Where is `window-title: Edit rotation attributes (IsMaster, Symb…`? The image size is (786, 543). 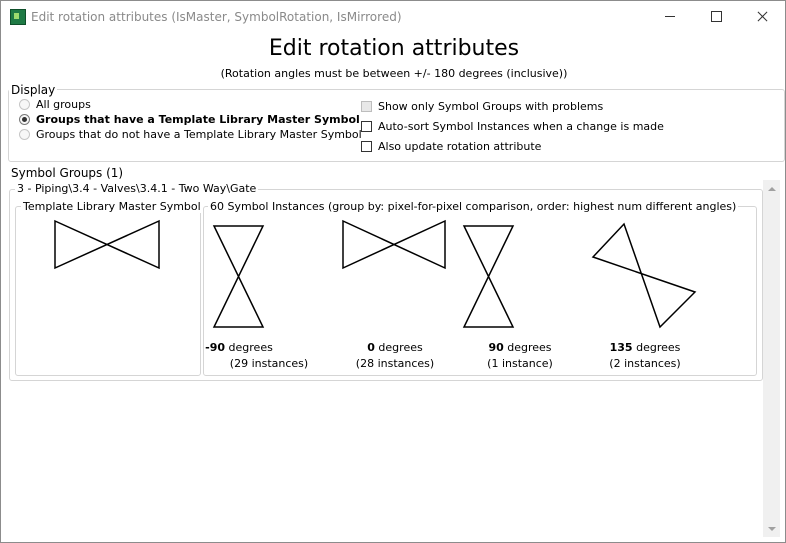
window-title: Edit rotation attributes (IsMaster, Symb… is located at coordinates (216, 17).